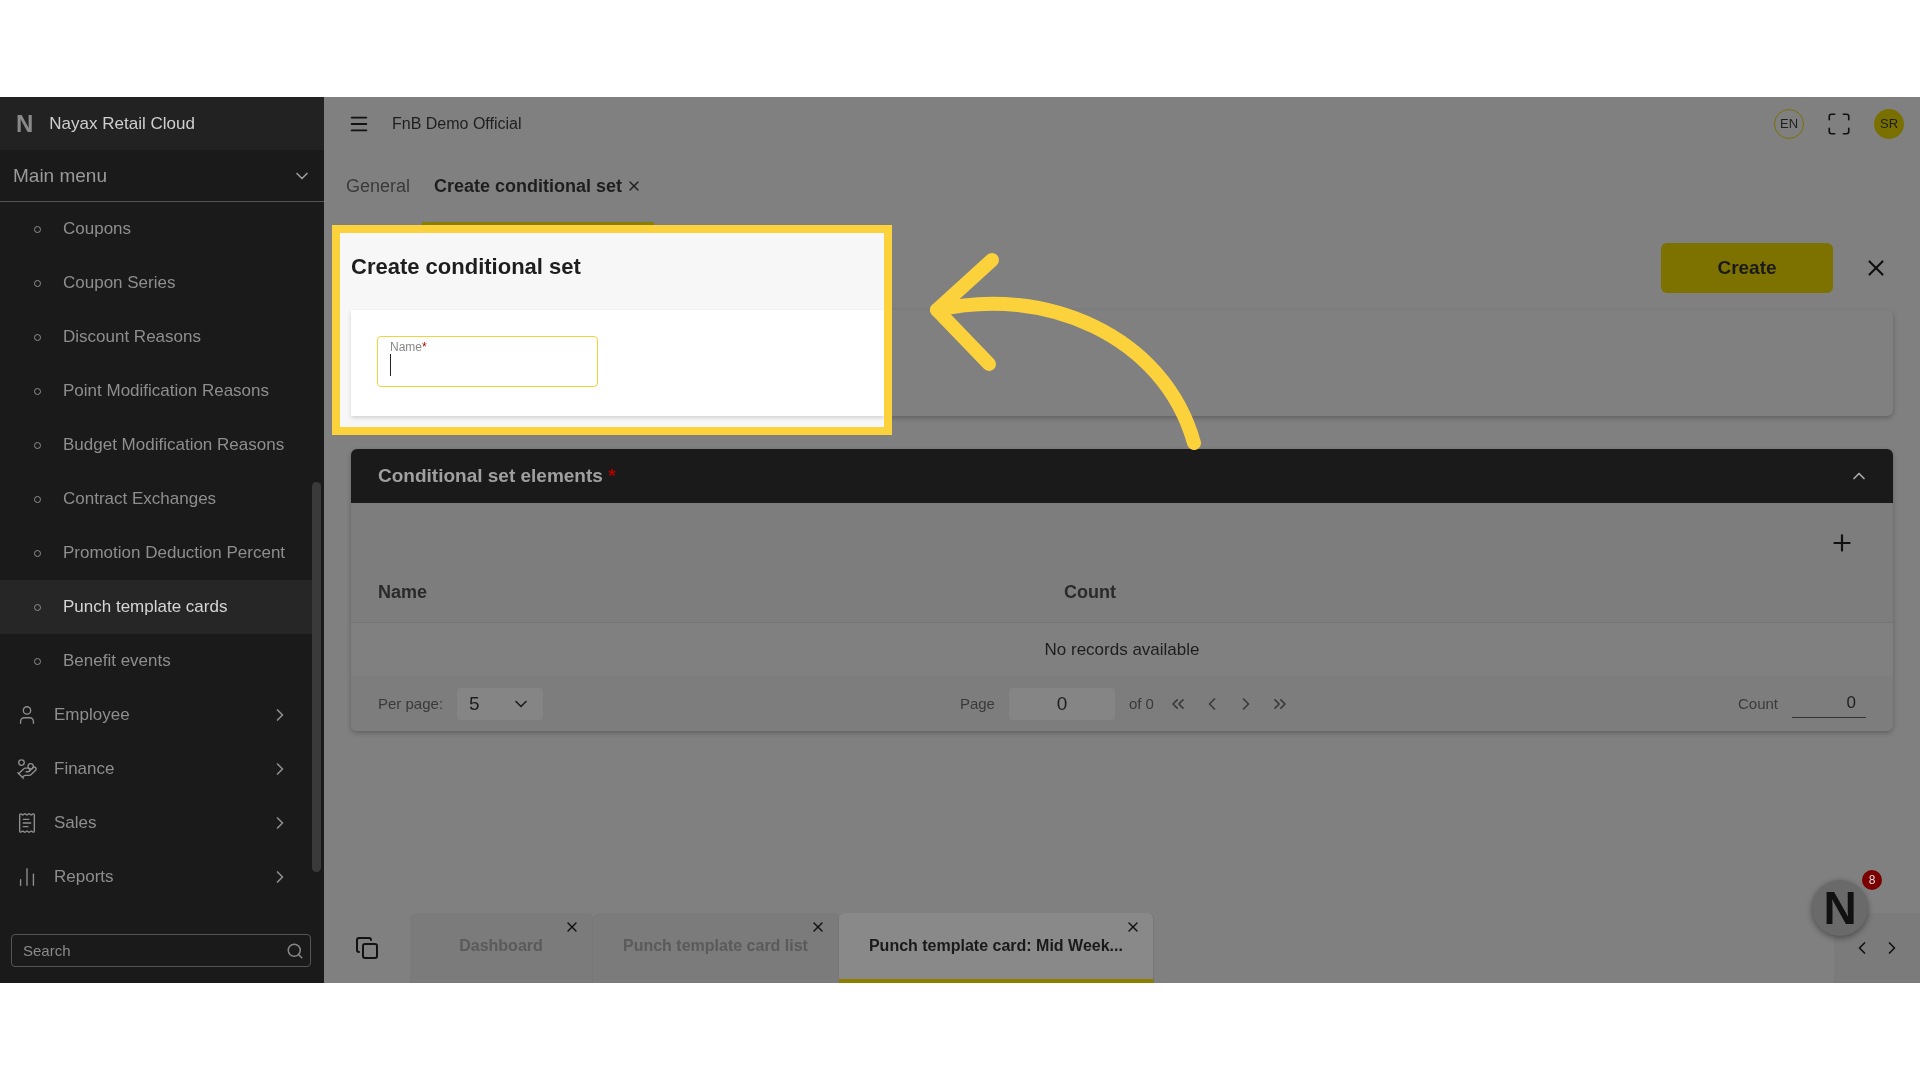 The height and width of the screenshot is (1080, 1920). Describe the element at coordinates (25, 123) in the screenshot. I see `brand-logo: N` at that location.